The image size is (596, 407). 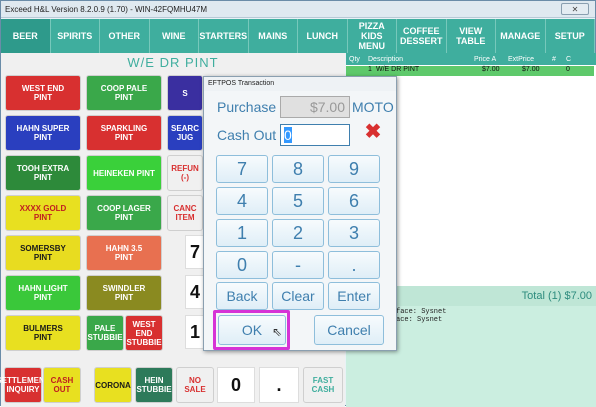 What do you see at coordinates (247, 135) in the screenshot?
I see `cashout-label: Cash Out` at bounding box center [247, 135].